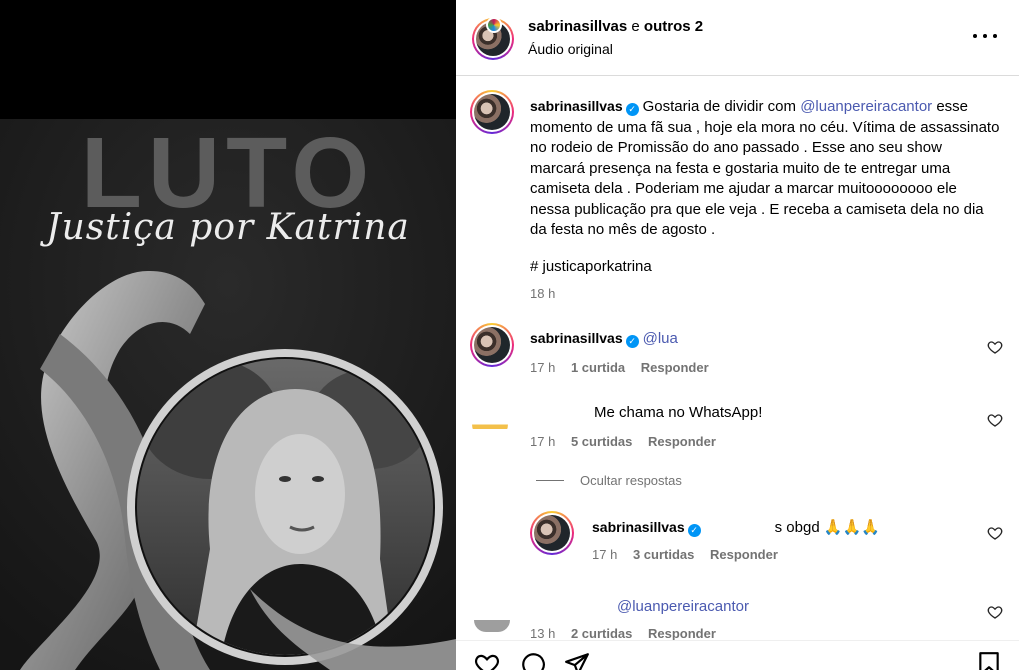 The image size is (1019, 670). Describe the element at coordinates (577, 26) in the screenshot. I see `author-username-link: sabrinasillvas` at that location.